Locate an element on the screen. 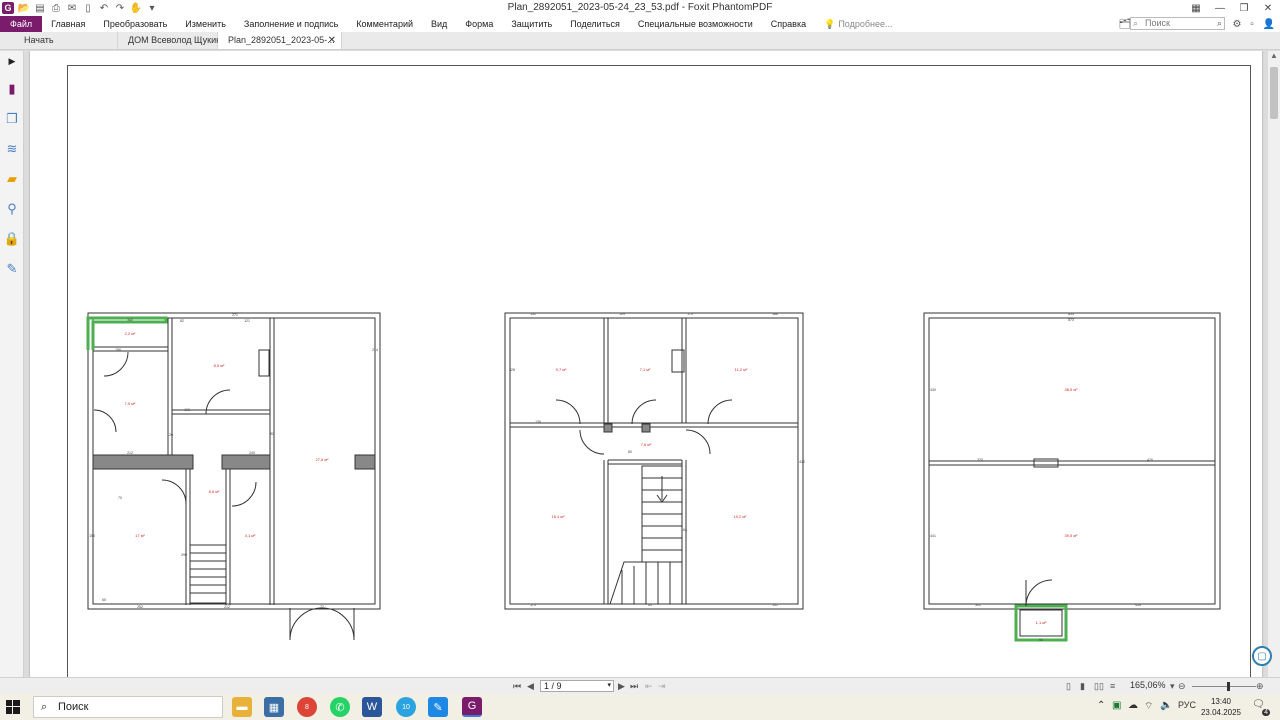 The width and height of the screenshot is (1280, 720). open-folder-icon: 📂 is located at coordinates (24, 8).